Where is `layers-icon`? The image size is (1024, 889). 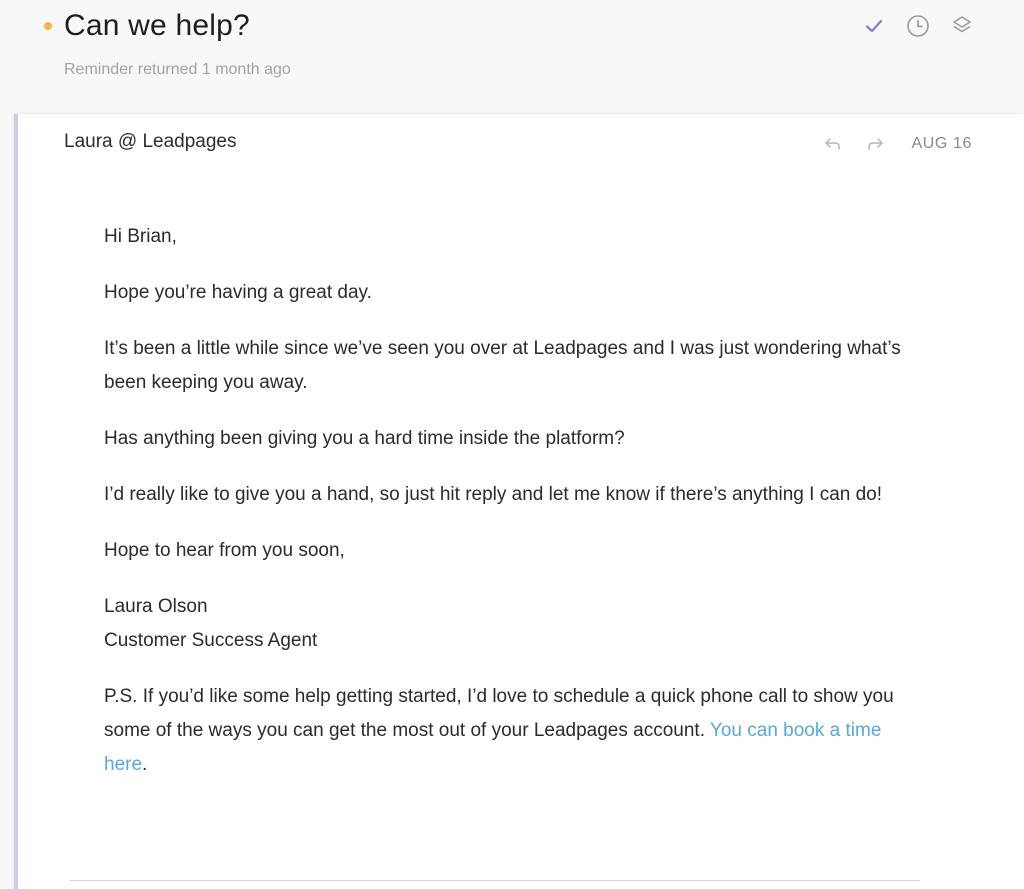
layers-icon is located at coordinates (962, 24).